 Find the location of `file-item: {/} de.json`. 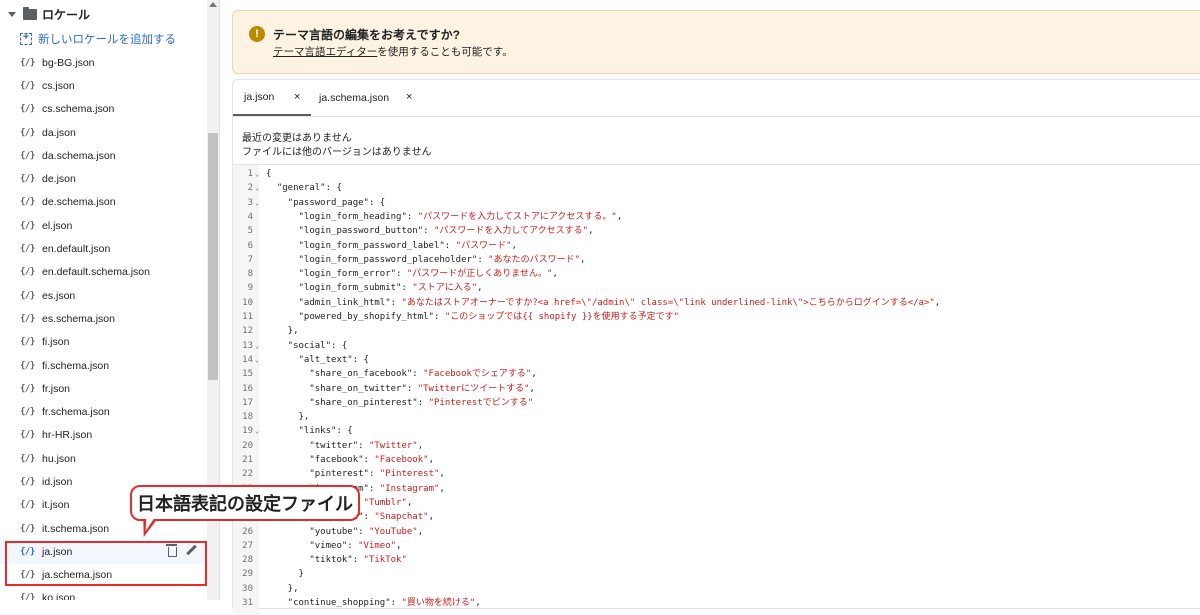

file-item: {/} de.json is located at coordinates (103, 178).